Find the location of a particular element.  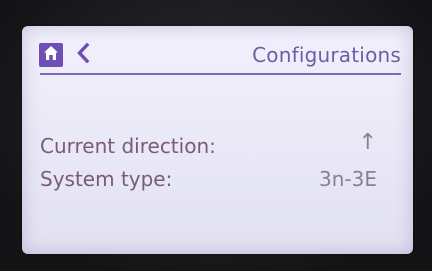

direction-arrow-value: ↑ is located at coordinates (367, 142).